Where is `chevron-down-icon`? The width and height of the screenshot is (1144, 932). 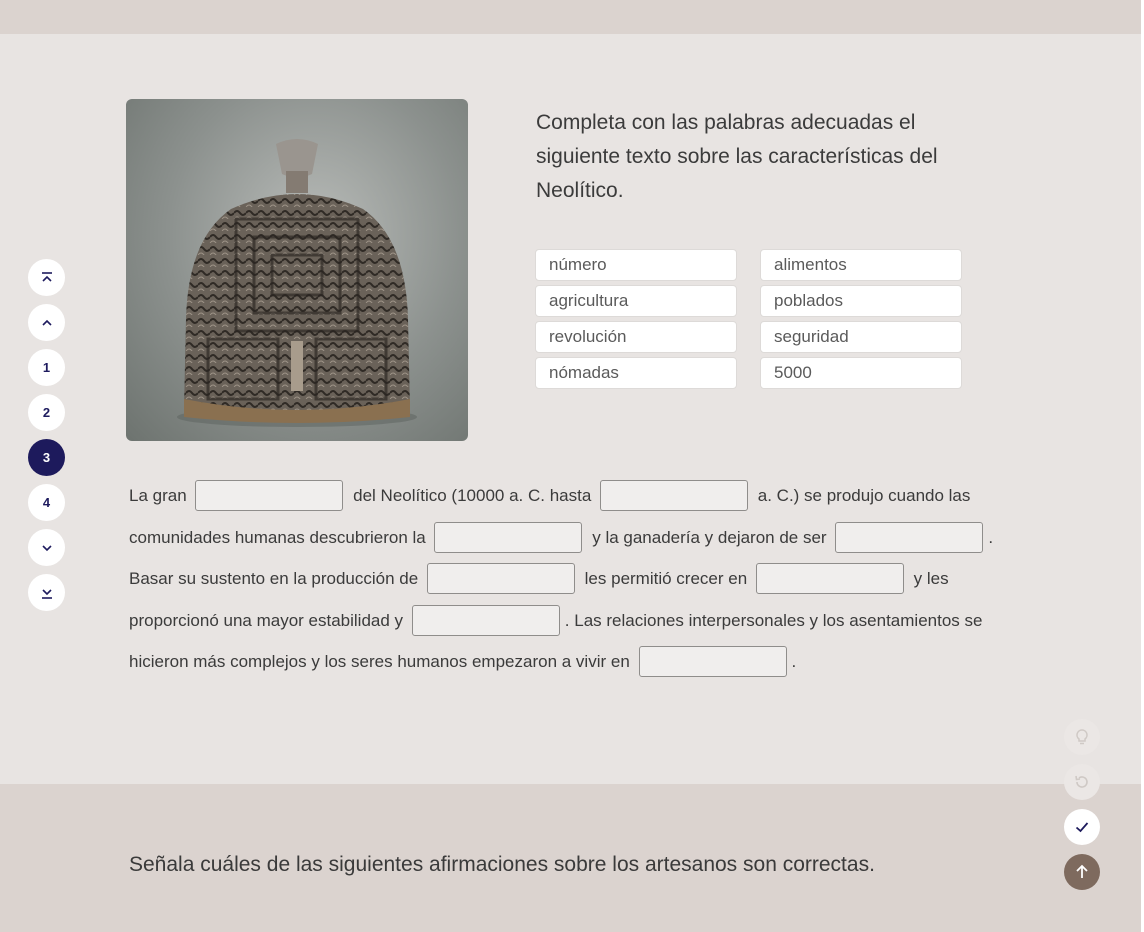 chevron-down-icon is located at coordinates (46, 547).